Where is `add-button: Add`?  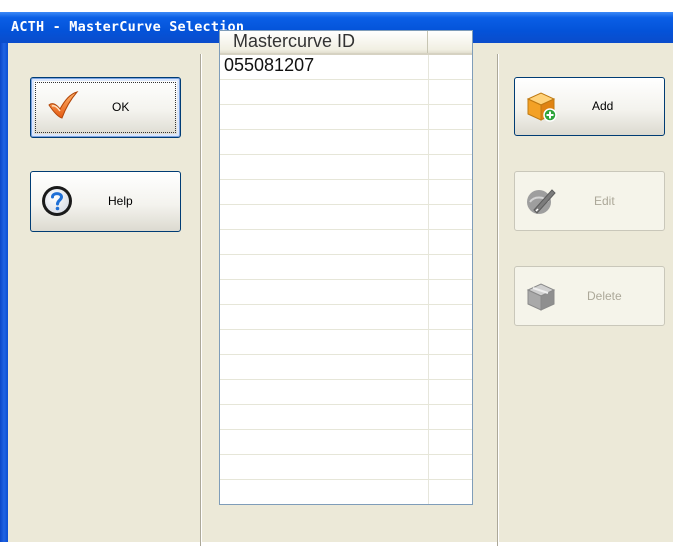
add-button: Add is located at coordinates (589, 106).